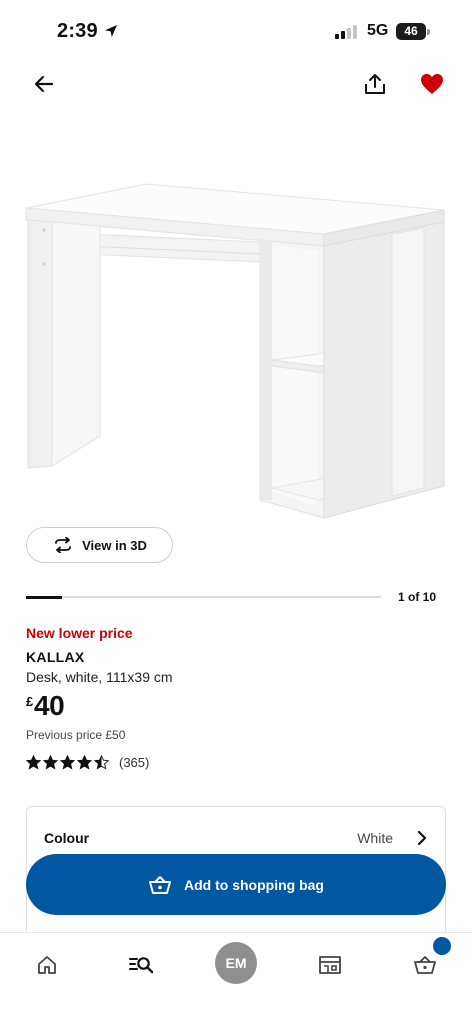  Describe the element at coordinates (378, 30) in the screenshot. I see `network-label: 5G` at that location.